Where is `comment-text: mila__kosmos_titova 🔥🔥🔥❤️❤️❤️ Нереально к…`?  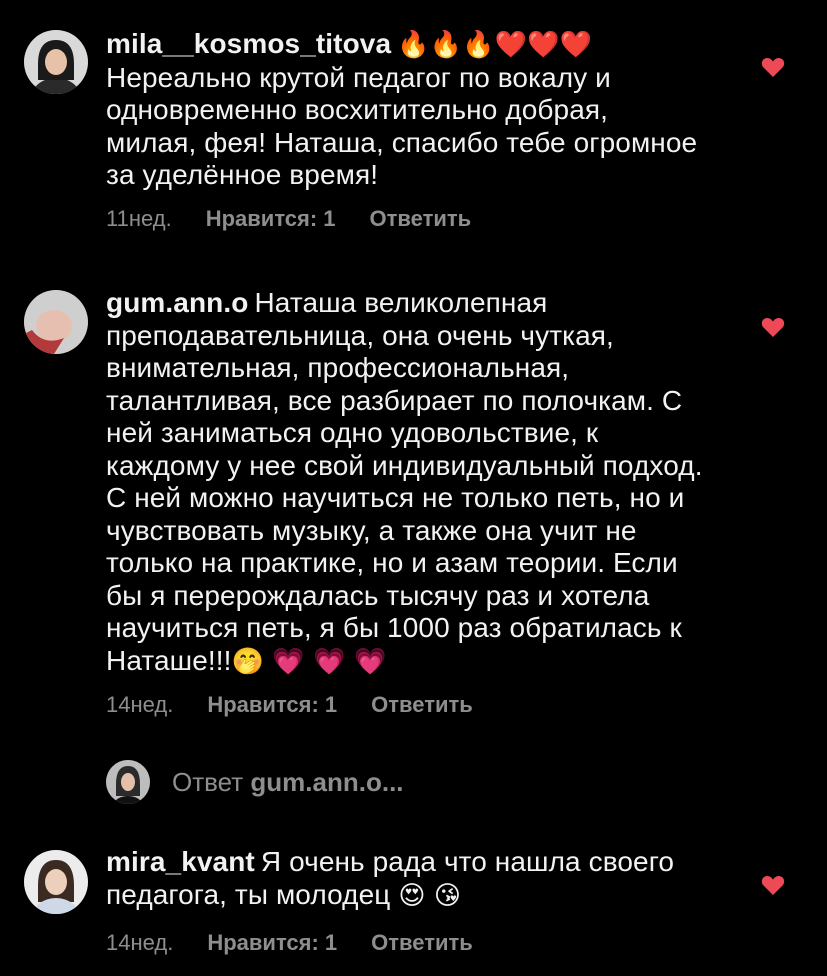
comment-text: mila__kosmos_titova 🔥🔥🔥❤️❤️❤️ Нереально к… is located at coordinates (406, 110).